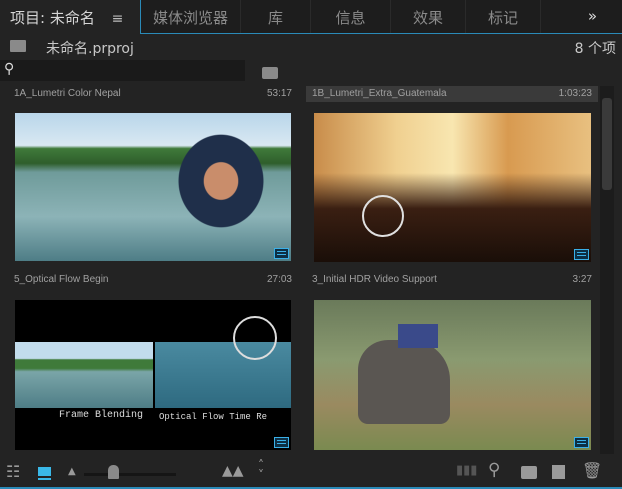 This screenshot has height=489, width=622. What do you see at coordinates (494, 470) in the screenshot?
I see `find-icon: ⚲` at bounding box center [494, 470].